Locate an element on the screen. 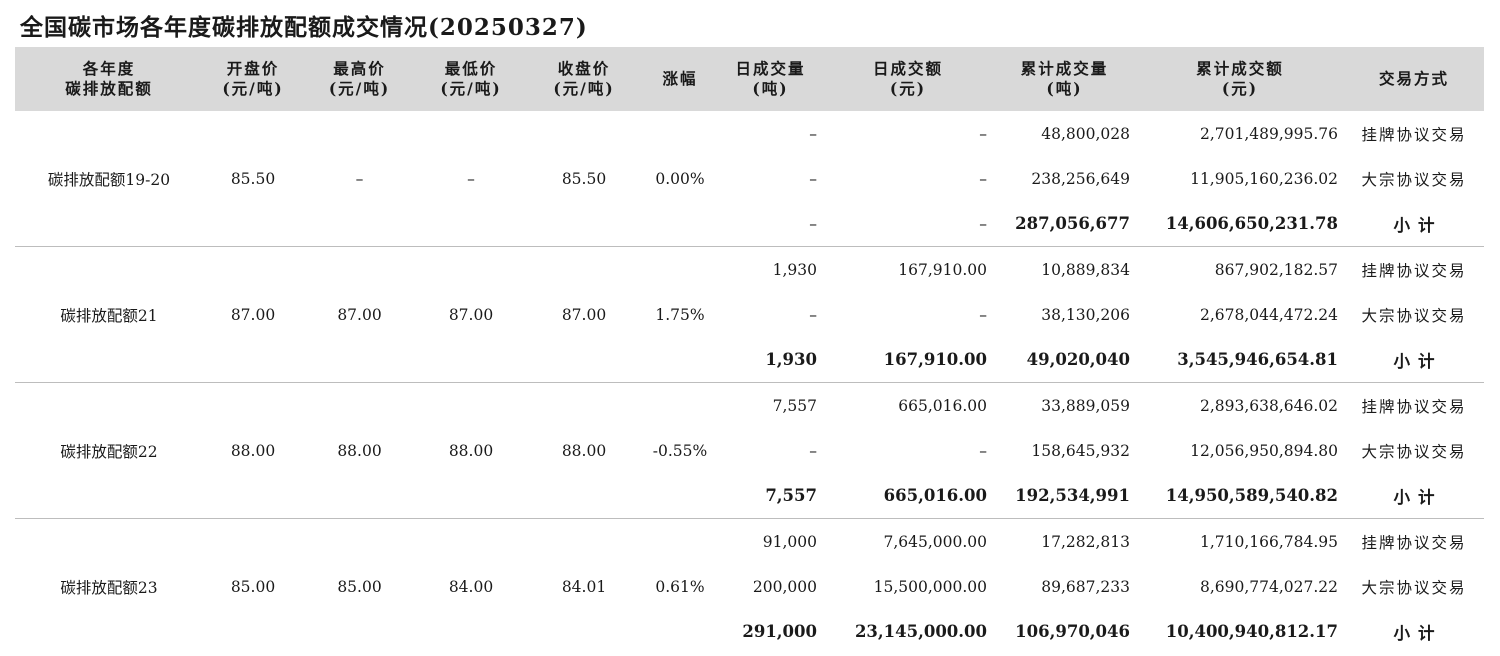 Image resolution: width=1500 pixels, height=656 pixels. header-low: 最低价 (元/吨) is located at coordinates (471, 79).